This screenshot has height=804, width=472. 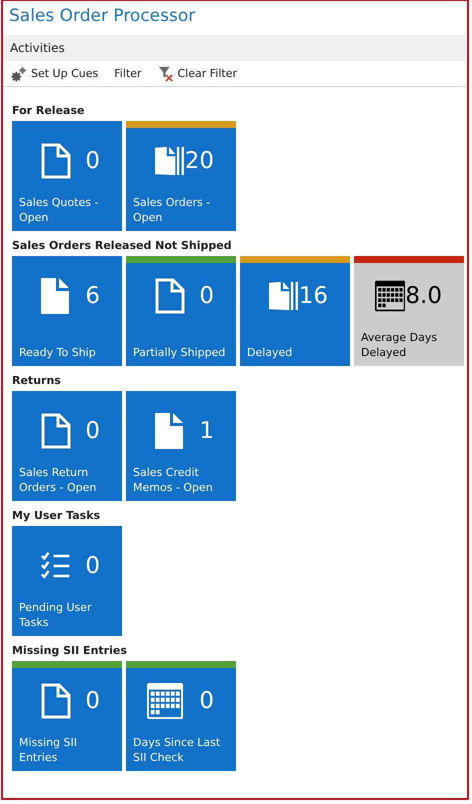 I want to click on group-heading: For Release, so click(x=49, y=111).